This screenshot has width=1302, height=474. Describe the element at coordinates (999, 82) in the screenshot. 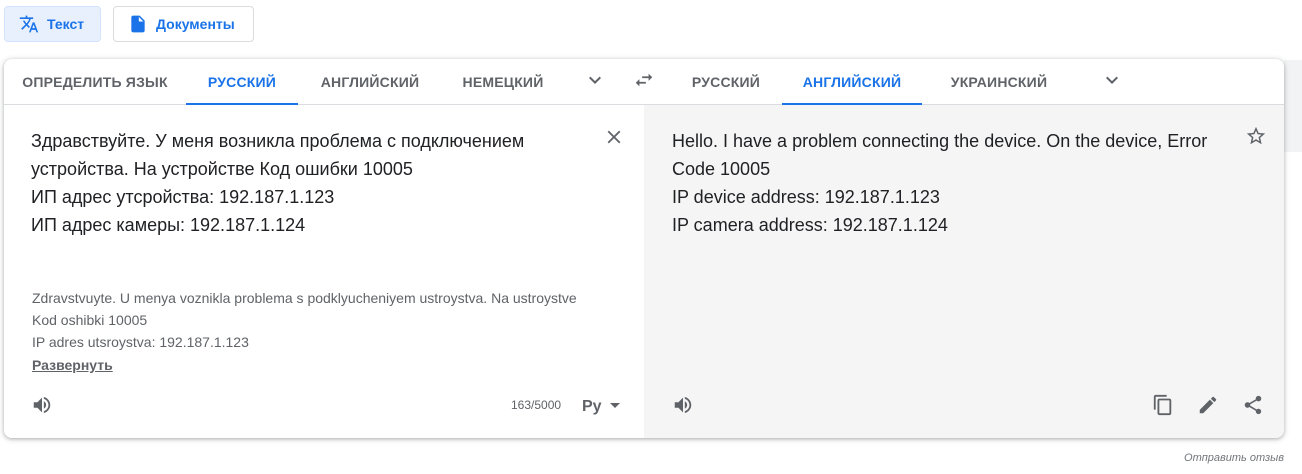

I see `target-tab-ukrainian: УКРАИНСКИЙ` at that location.